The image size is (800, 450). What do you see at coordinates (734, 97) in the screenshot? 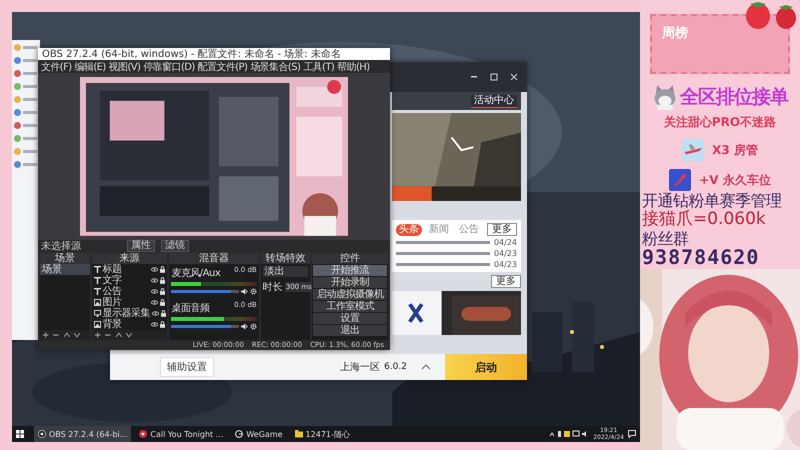
I see `headline: 全区排位接单` at bounding box center [734, 97].